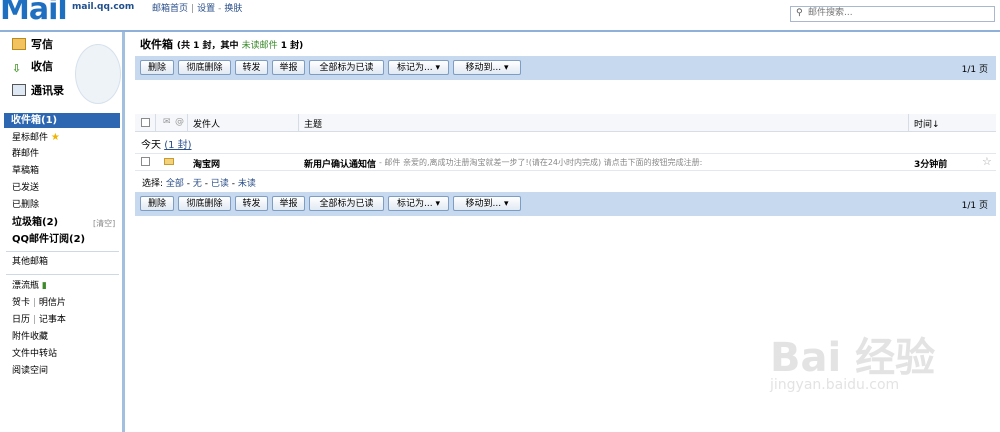 The image size is (1000, 432). Describe the element at coordinates (19, 90) in the screenshot. I see `address-book-icon` at that location.